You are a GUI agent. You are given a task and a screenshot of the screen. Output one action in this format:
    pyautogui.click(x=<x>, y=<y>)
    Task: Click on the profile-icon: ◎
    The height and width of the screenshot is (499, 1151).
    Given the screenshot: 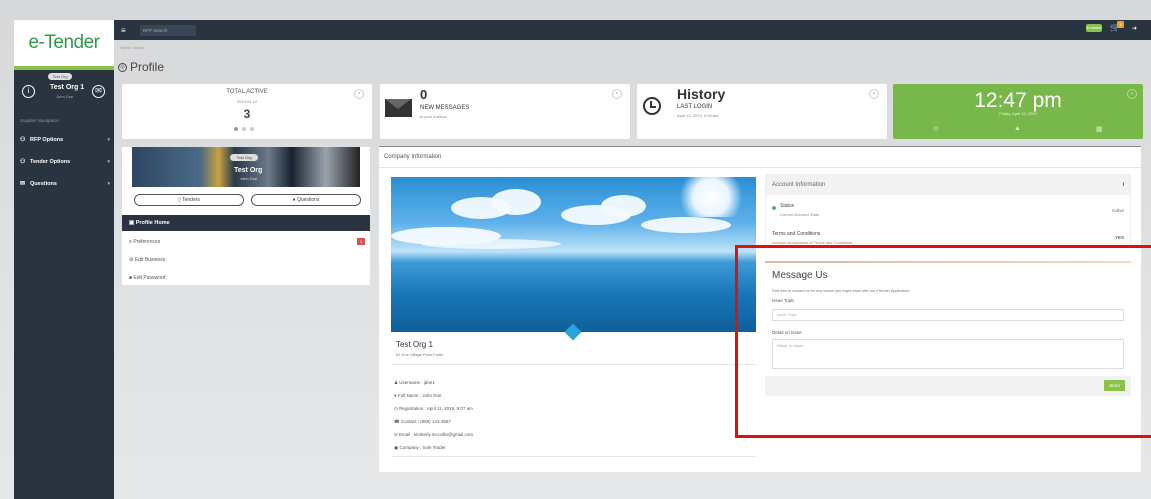 What is the action you would take?
    pyautogui.click(x=122, y=67)
    